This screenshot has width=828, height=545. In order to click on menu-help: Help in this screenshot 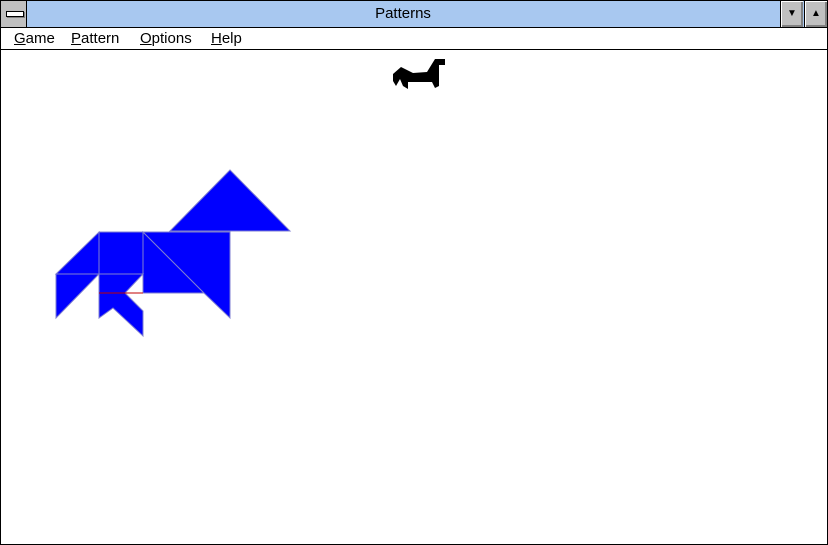, I will do `click(226, 39)`.